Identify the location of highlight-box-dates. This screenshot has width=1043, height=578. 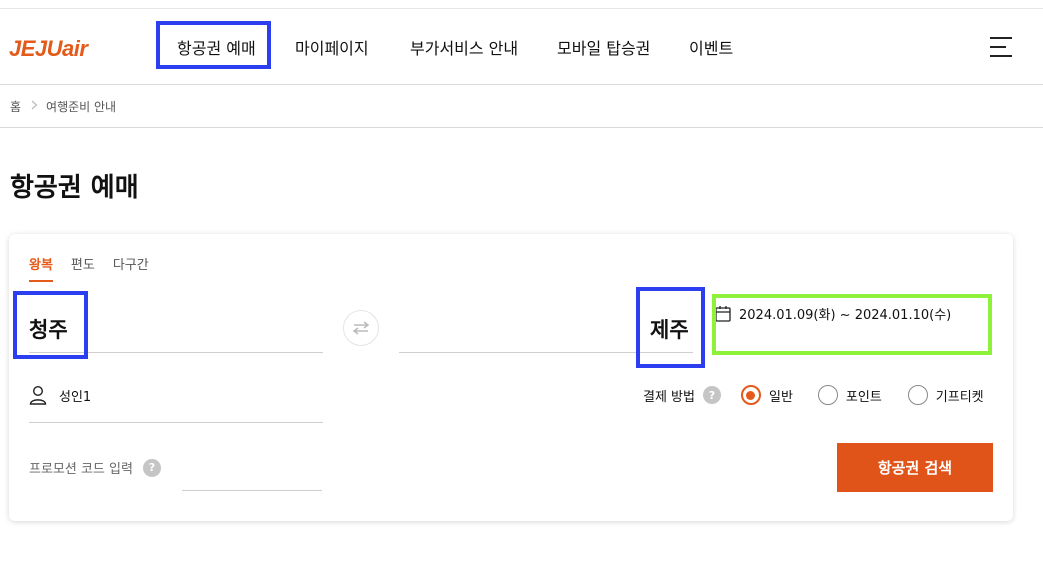
(852, 324).